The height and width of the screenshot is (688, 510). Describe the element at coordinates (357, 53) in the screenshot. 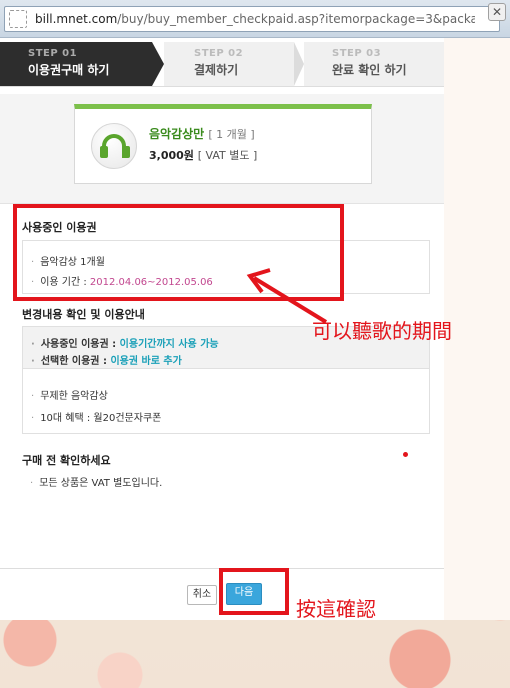

I see `step-3-number: STEP 03` at that location.